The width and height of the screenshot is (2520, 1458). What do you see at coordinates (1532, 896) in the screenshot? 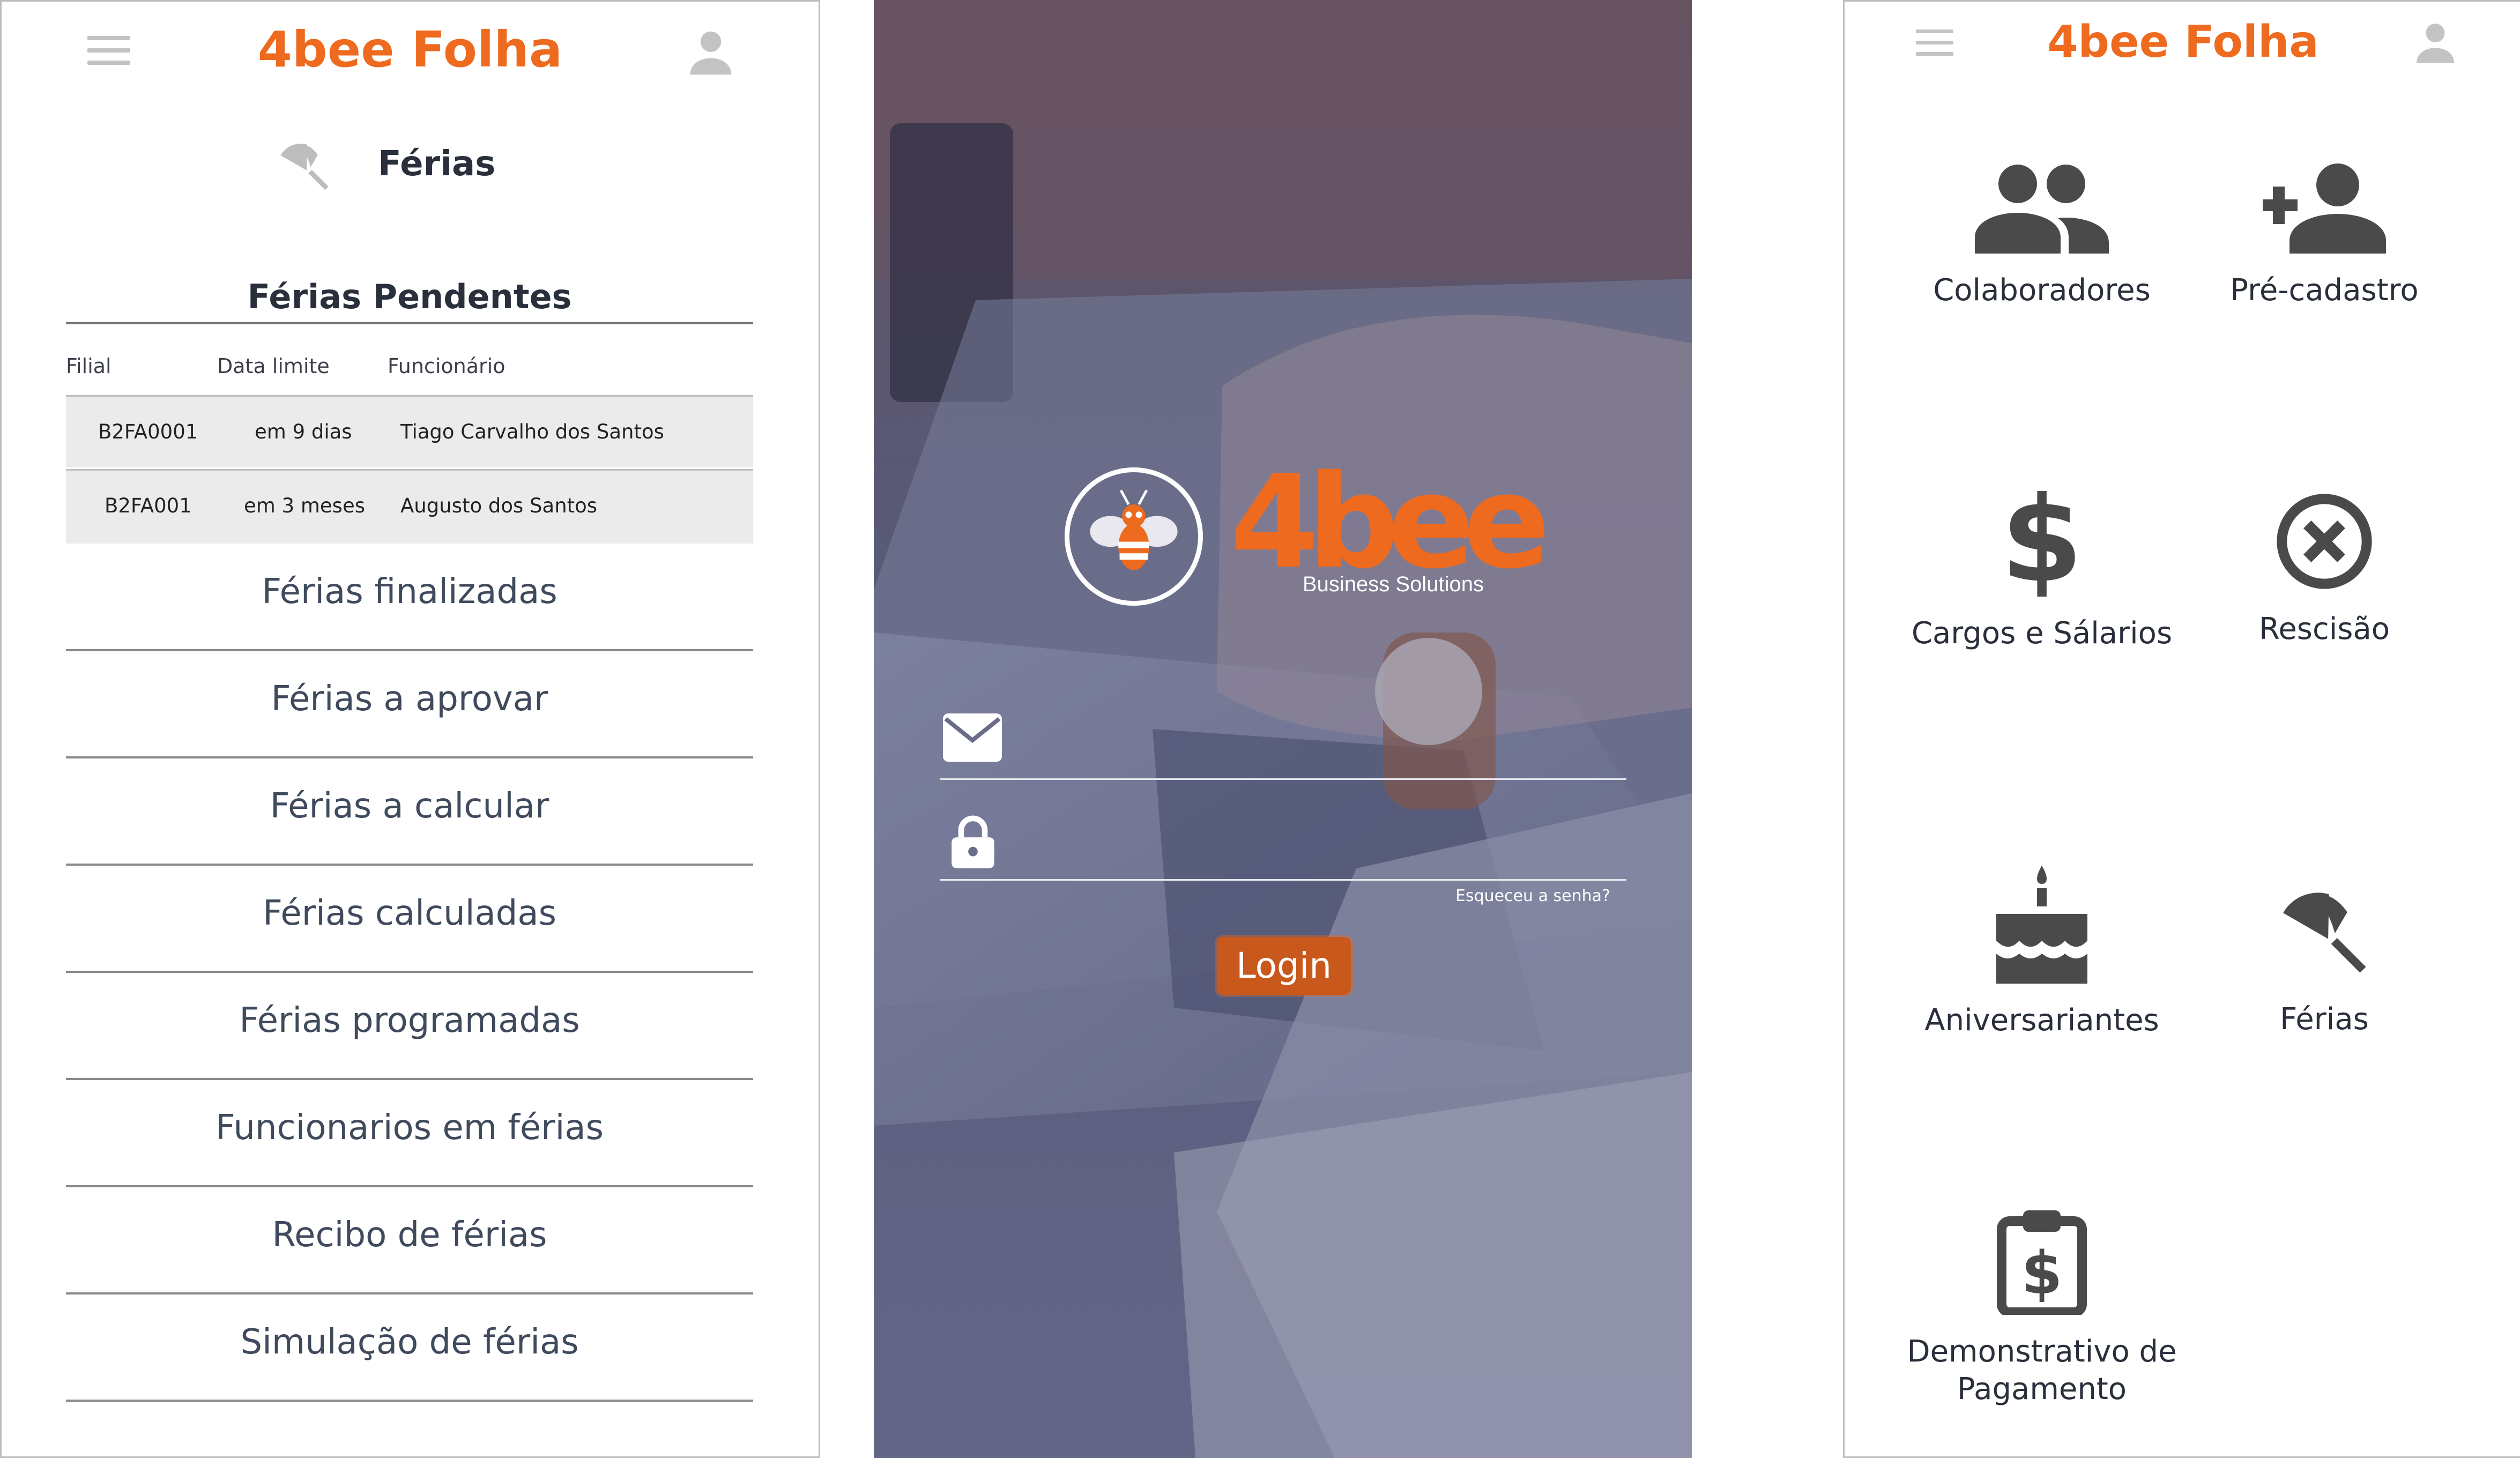
I see `forgot-password-link: Esqueceu a senha?` at bounding box center [1532, 896].